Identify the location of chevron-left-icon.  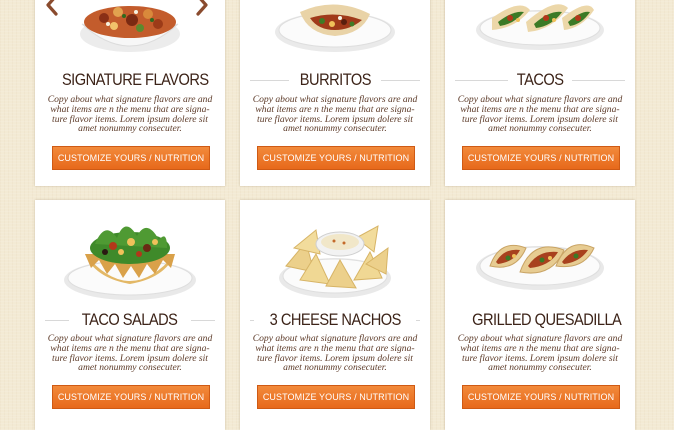
(52, 8).